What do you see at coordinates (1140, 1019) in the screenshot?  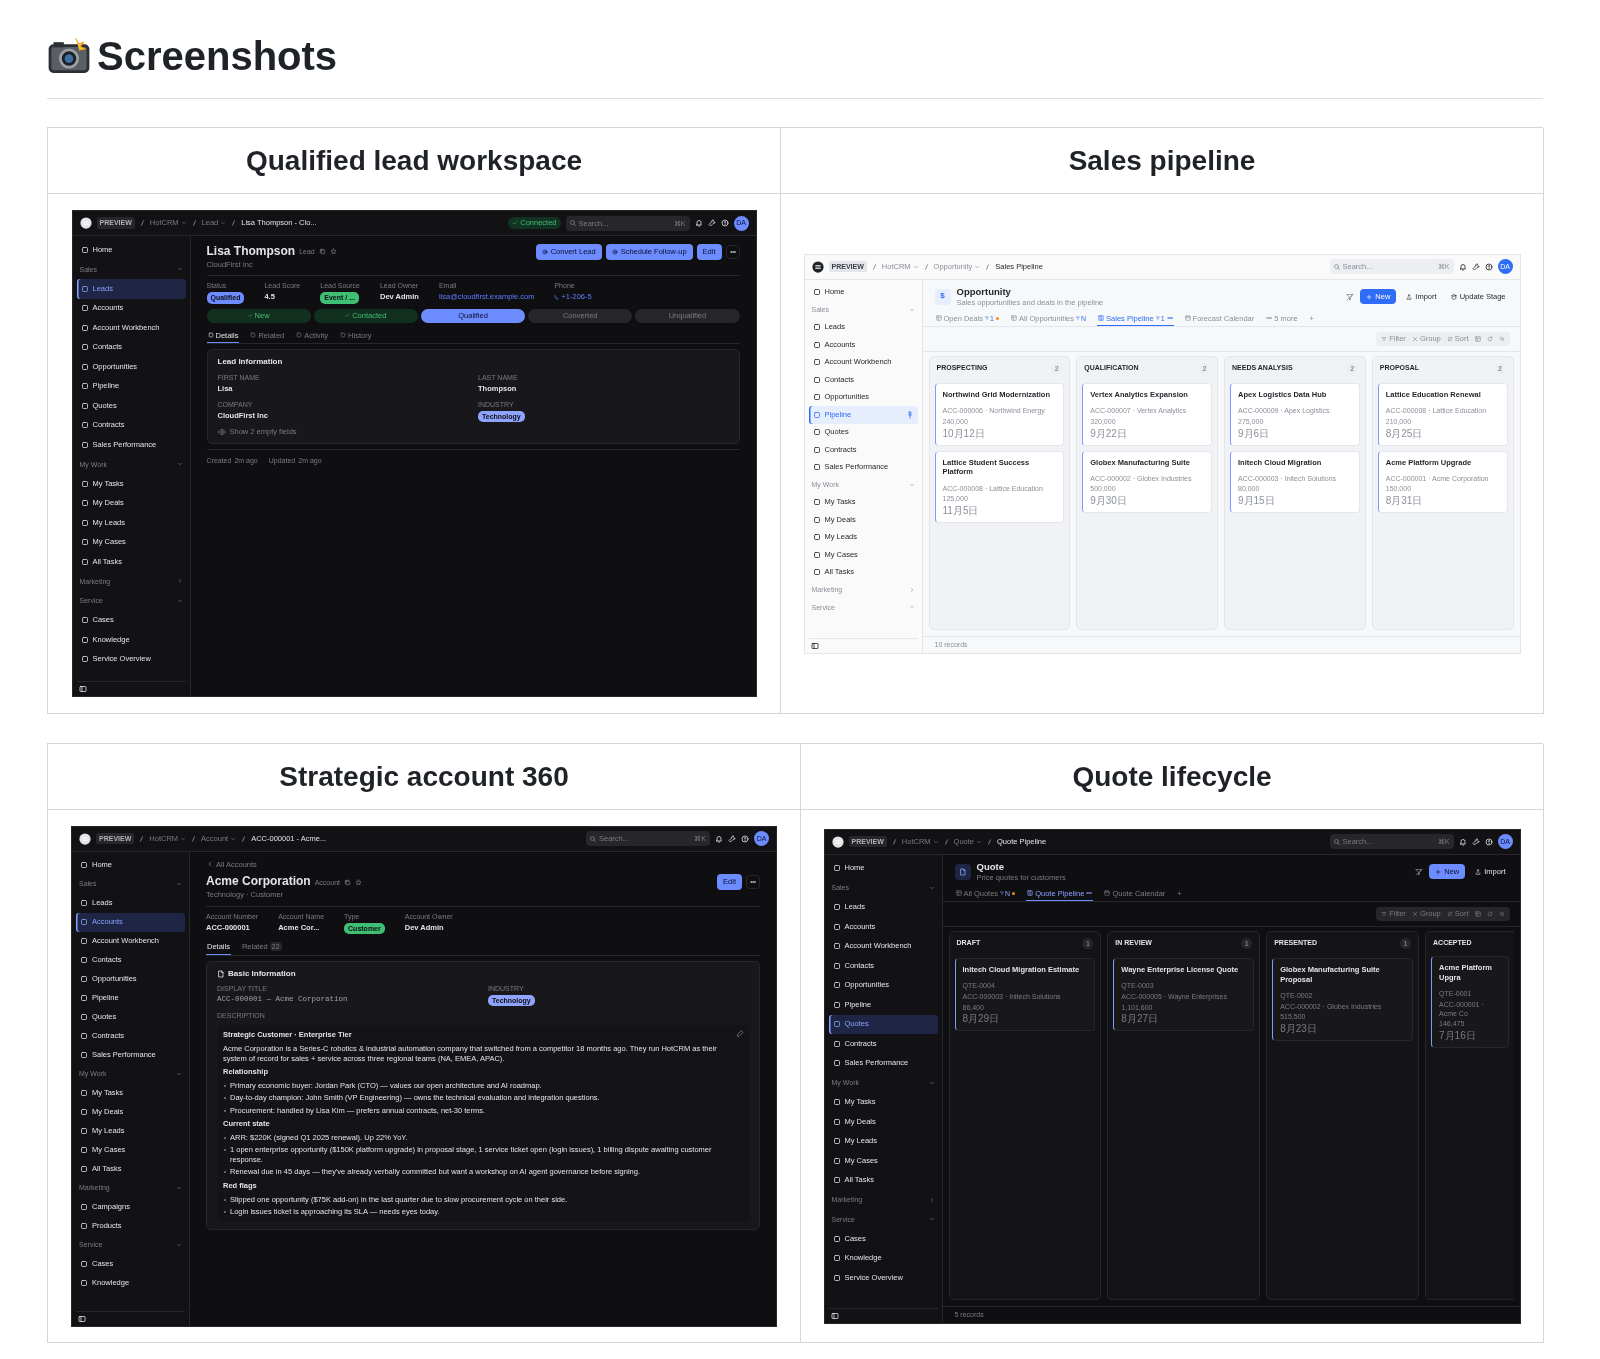 I see `date-text: 8月27日` at bounding box center [1140, 1019].